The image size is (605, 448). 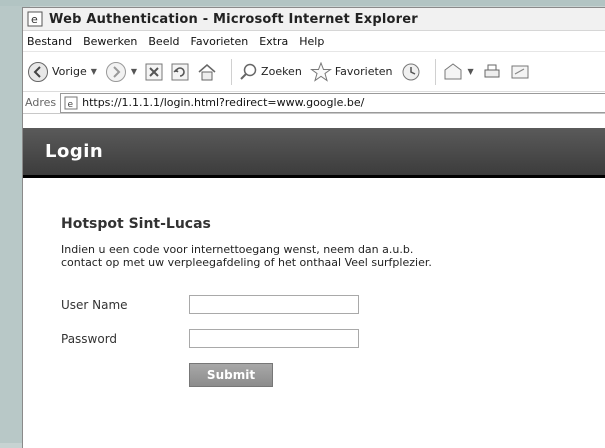 I want to click on username-row: User Name, so click(x=333, y=304).